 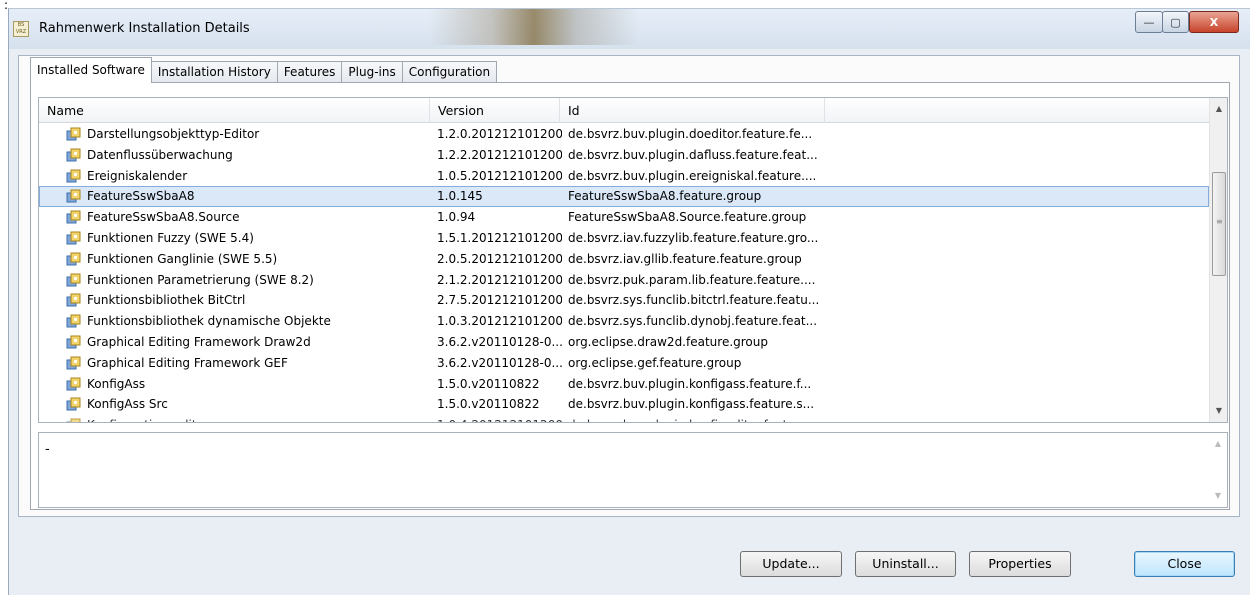 I want to click on row-name: Graphical Editing Framework Draw2d, so click(x=199, y=341).